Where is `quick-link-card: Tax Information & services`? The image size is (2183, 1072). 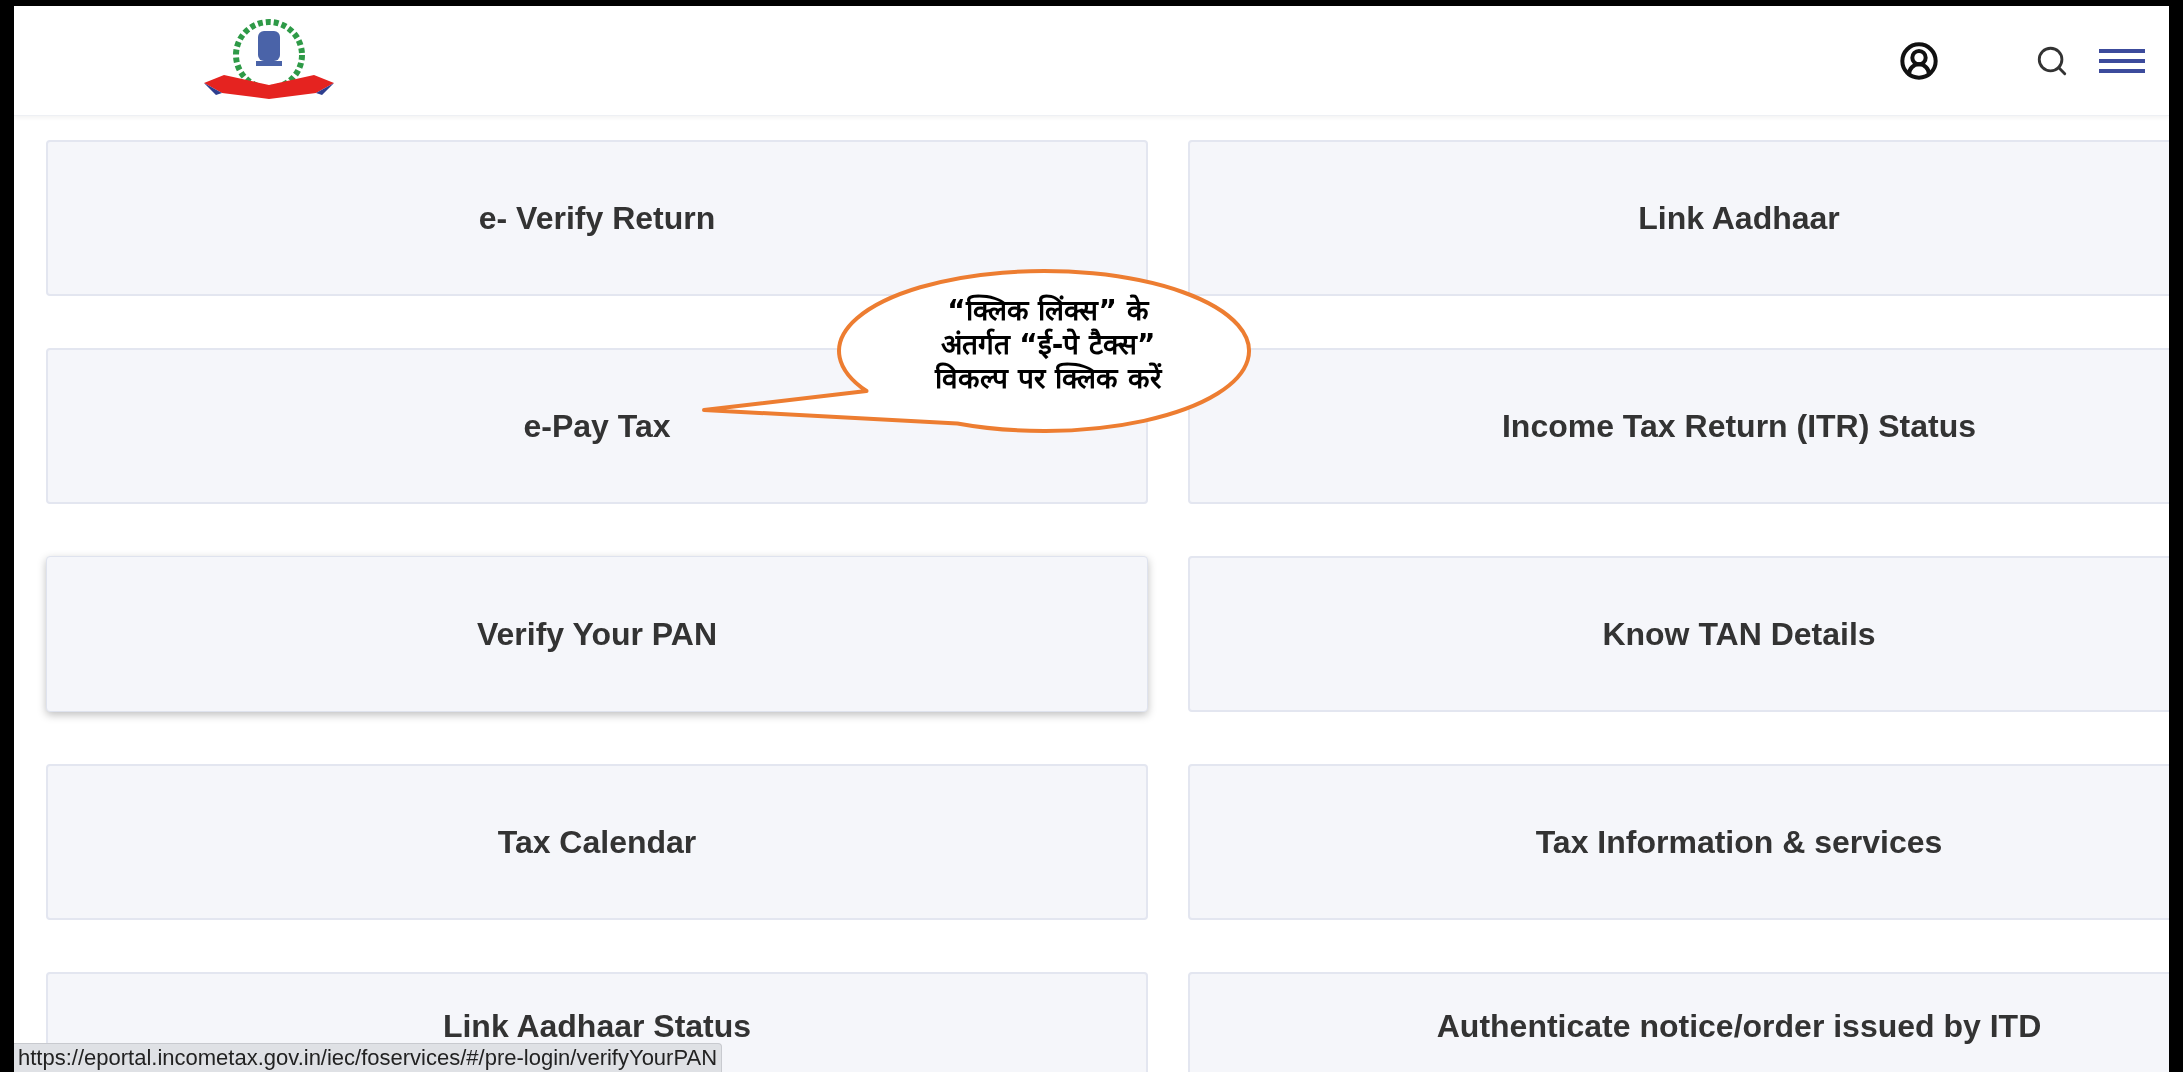
quick-link-card: Tax Information & services is located at coordinates (1678, 842).